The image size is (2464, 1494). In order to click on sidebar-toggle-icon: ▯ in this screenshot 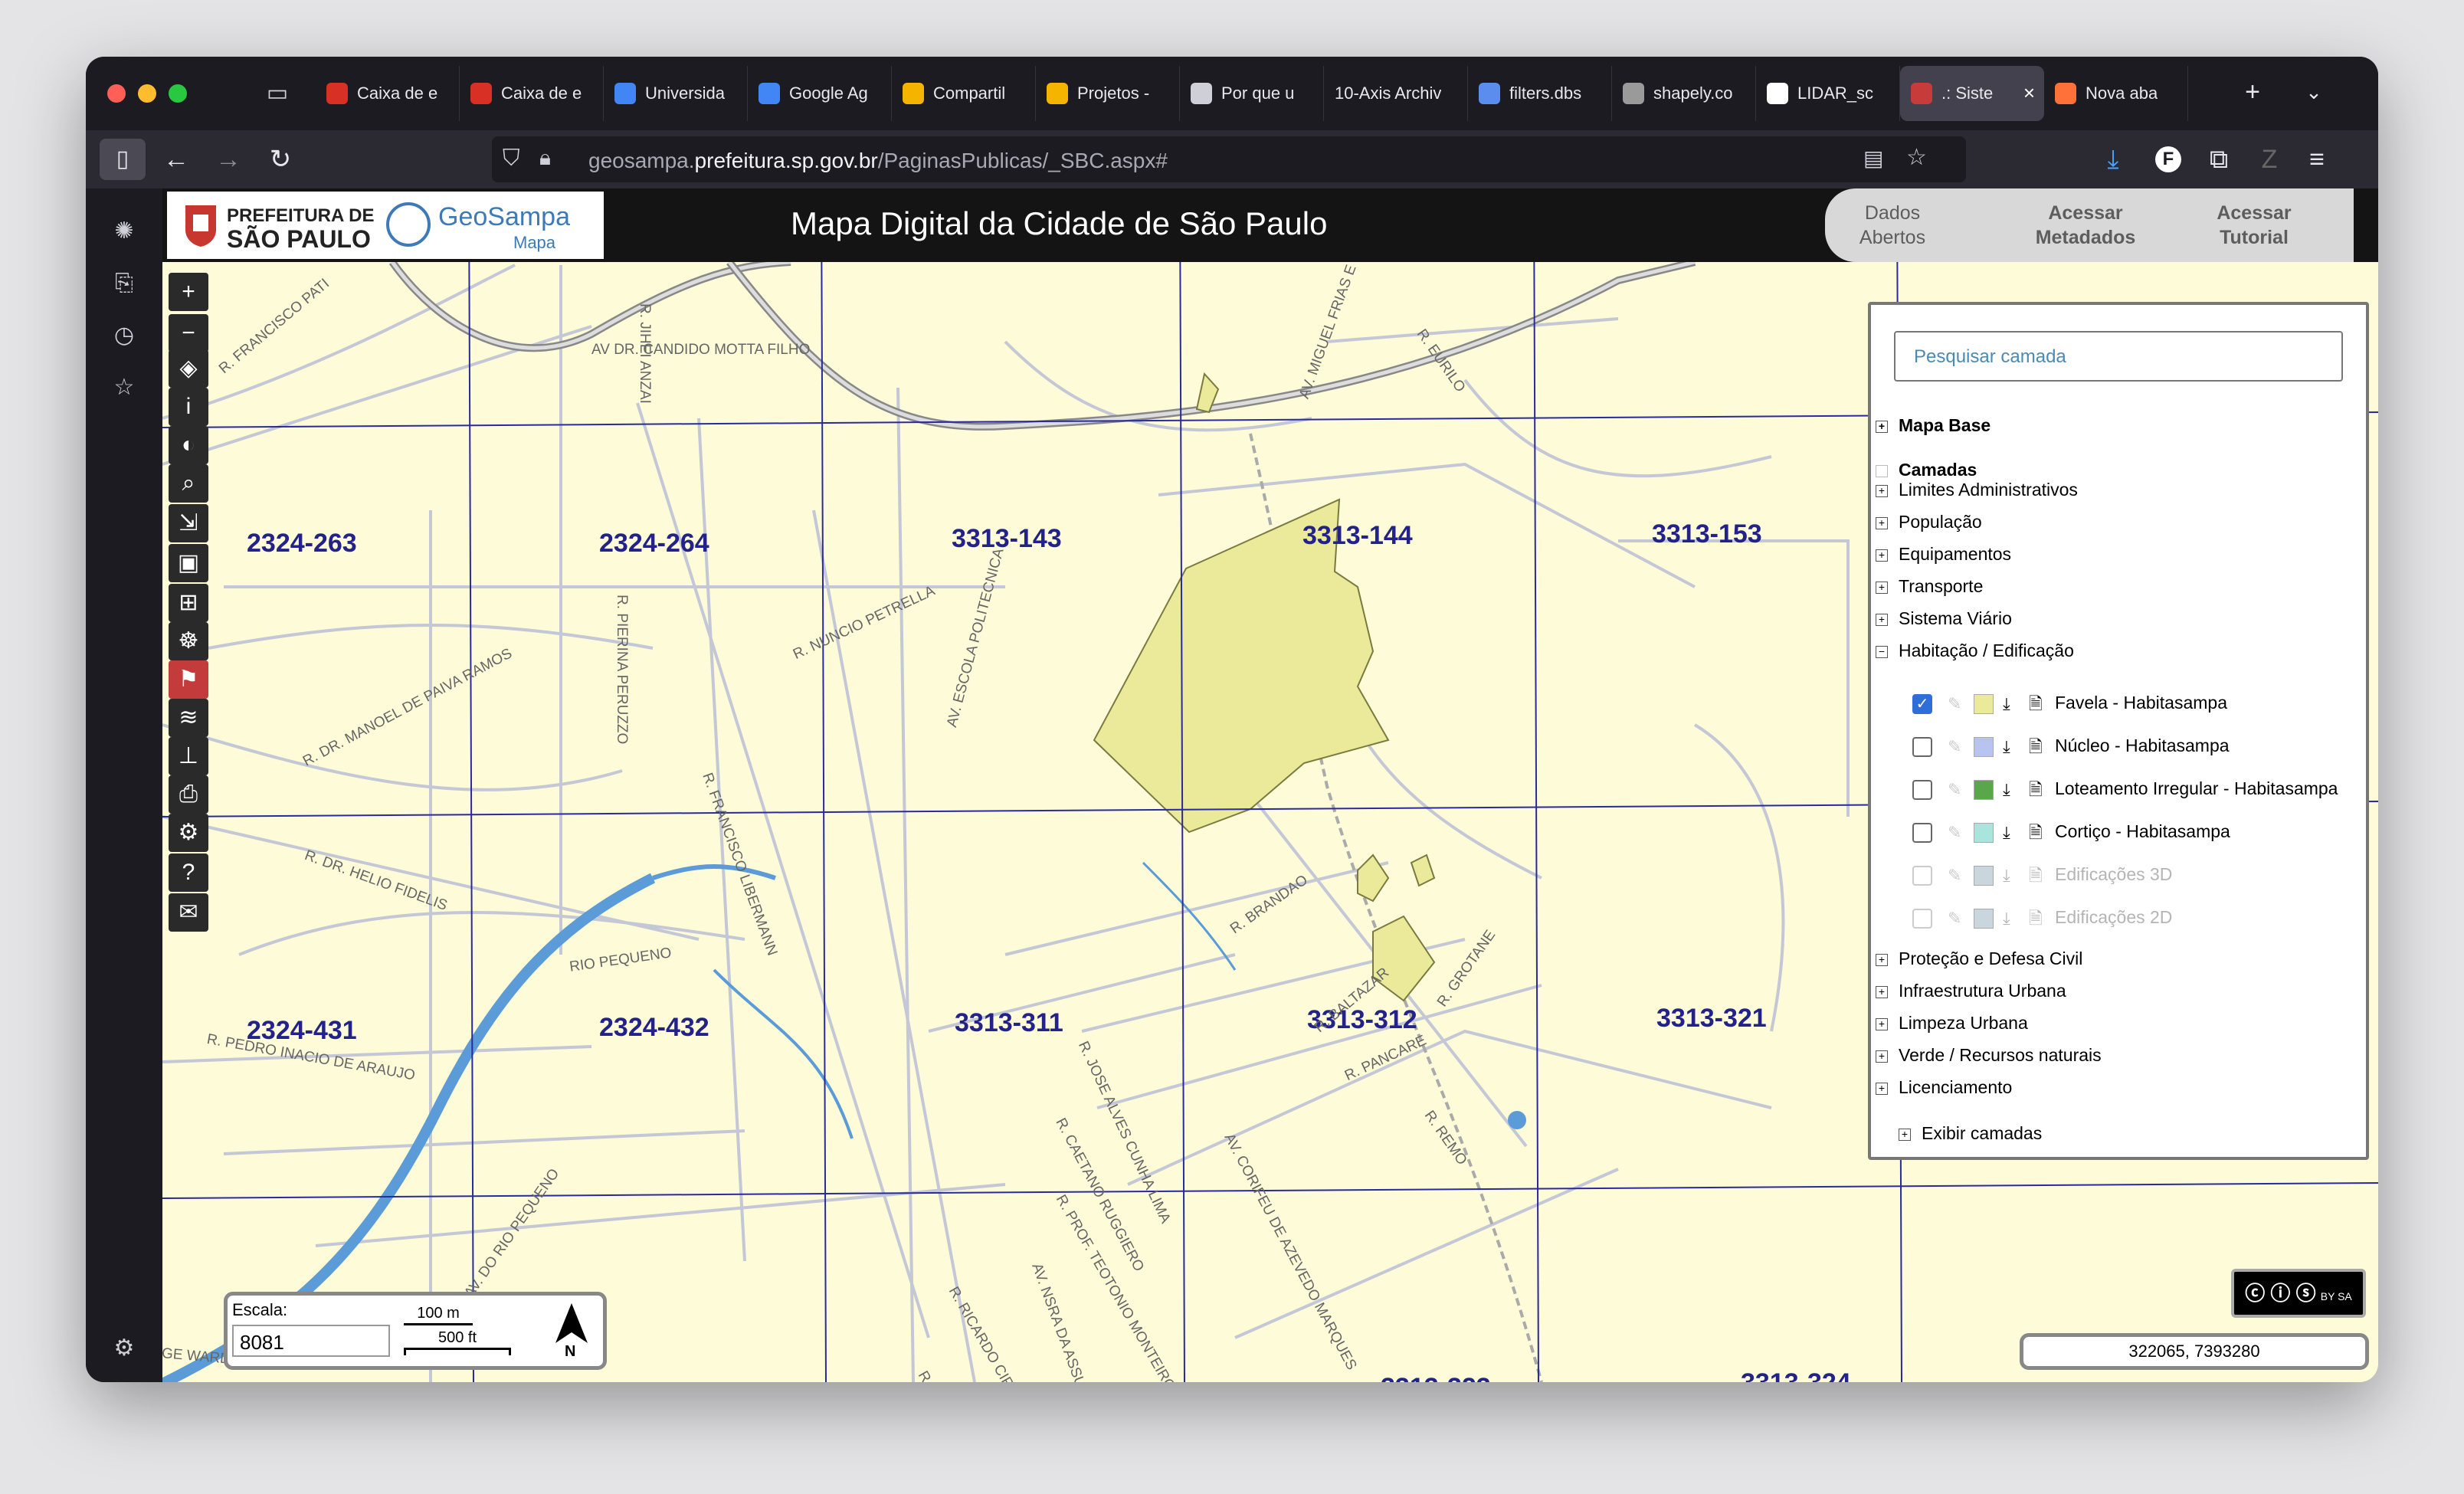, I will do `click(123, 159)`.